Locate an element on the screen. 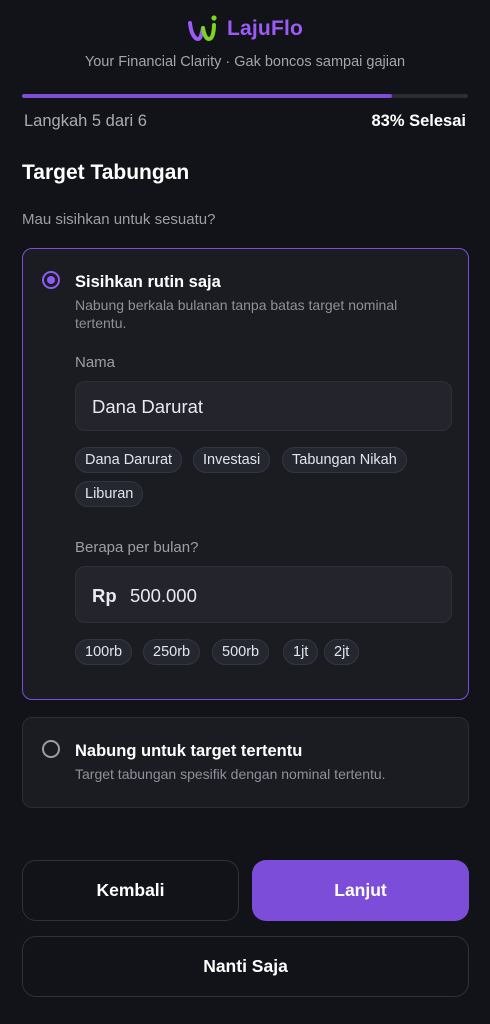  step-indicator: Langkah 5 dari 6 is located at coordinates (85, 121).